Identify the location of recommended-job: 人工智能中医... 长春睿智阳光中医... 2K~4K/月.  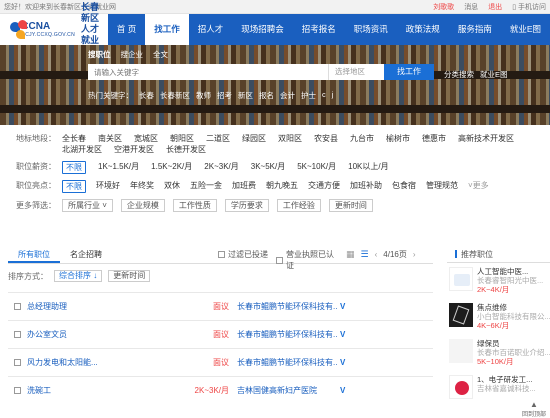
(498, 281).